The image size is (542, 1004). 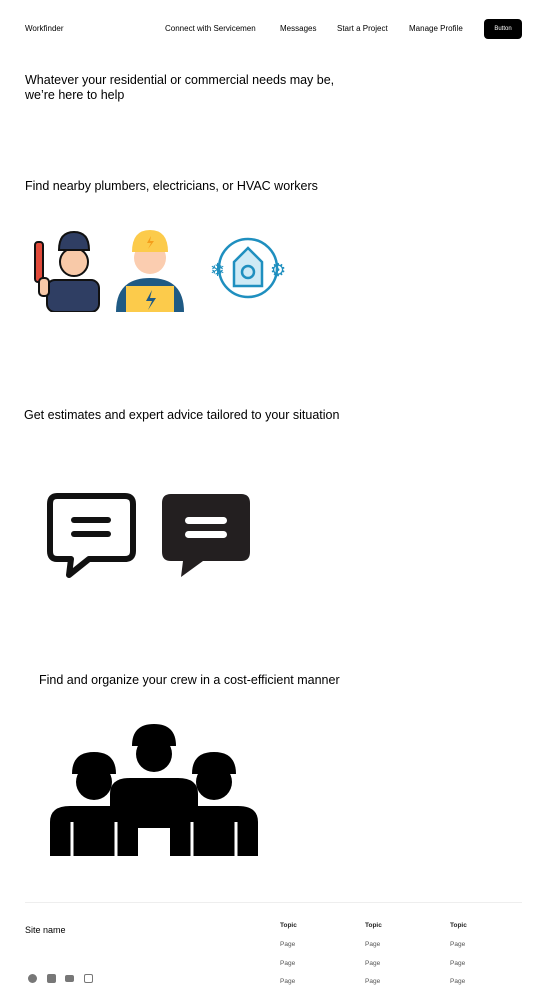 I want to click on nav-start-project: Start a Project, so click(x=362, y=28).